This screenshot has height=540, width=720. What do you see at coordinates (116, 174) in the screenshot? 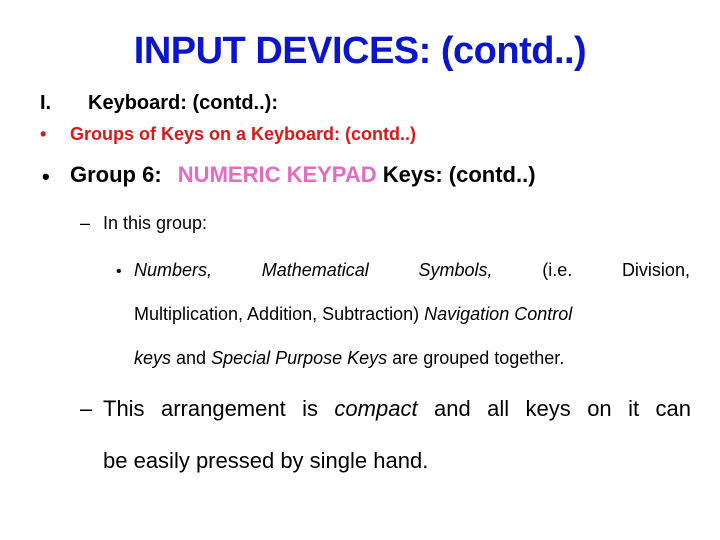
I see `group-prefix: Group 6:` at bounding box center [116, 174].